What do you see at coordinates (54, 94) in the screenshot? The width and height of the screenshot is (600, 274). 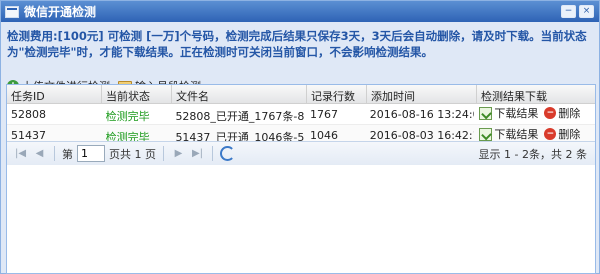 I see `header-task-id: 任务ID` at bounding box center [54, 94].